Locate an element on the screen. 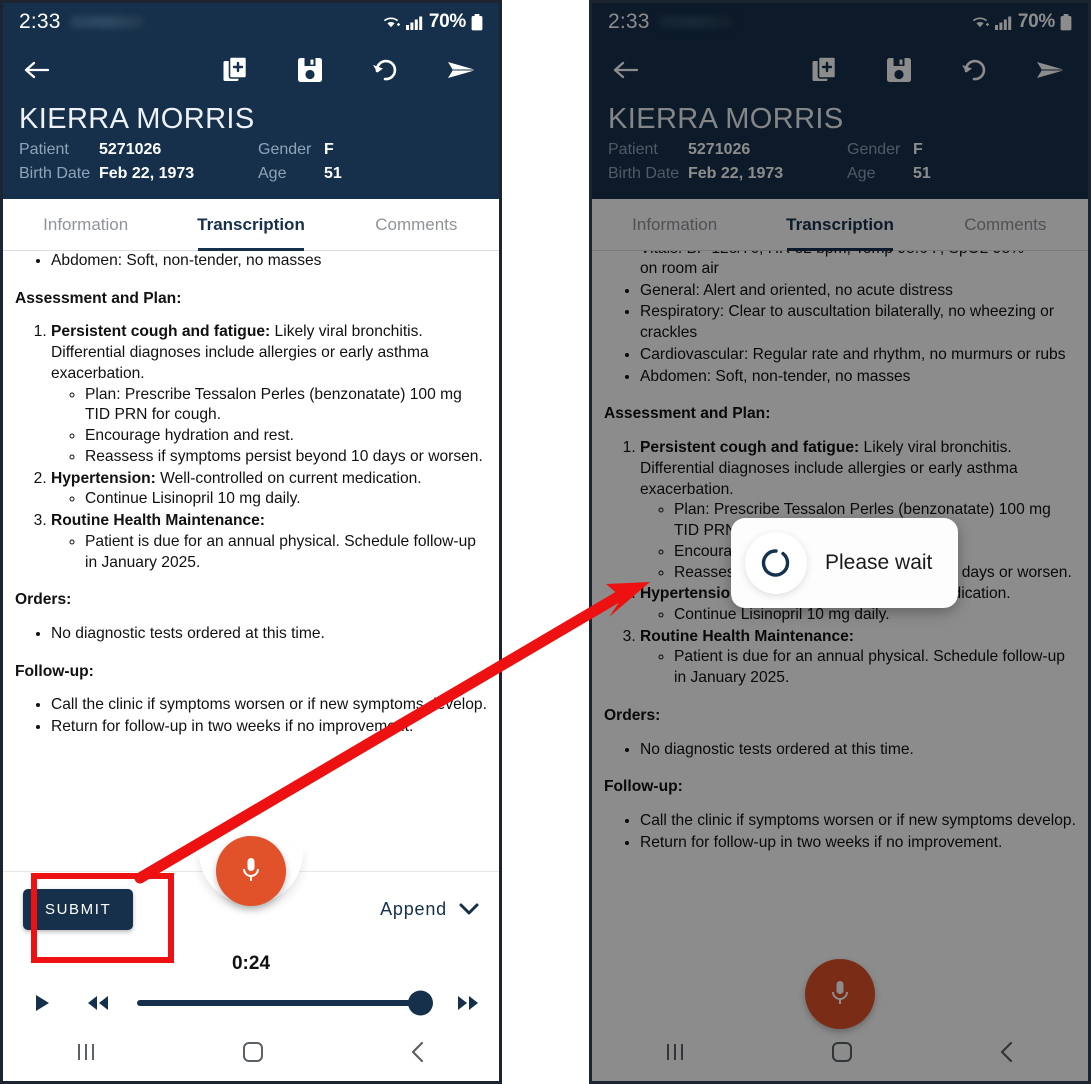 The image size is (1091, 1084). item-body: Well-controlled on current medication. is located at coordinates (288, 478).